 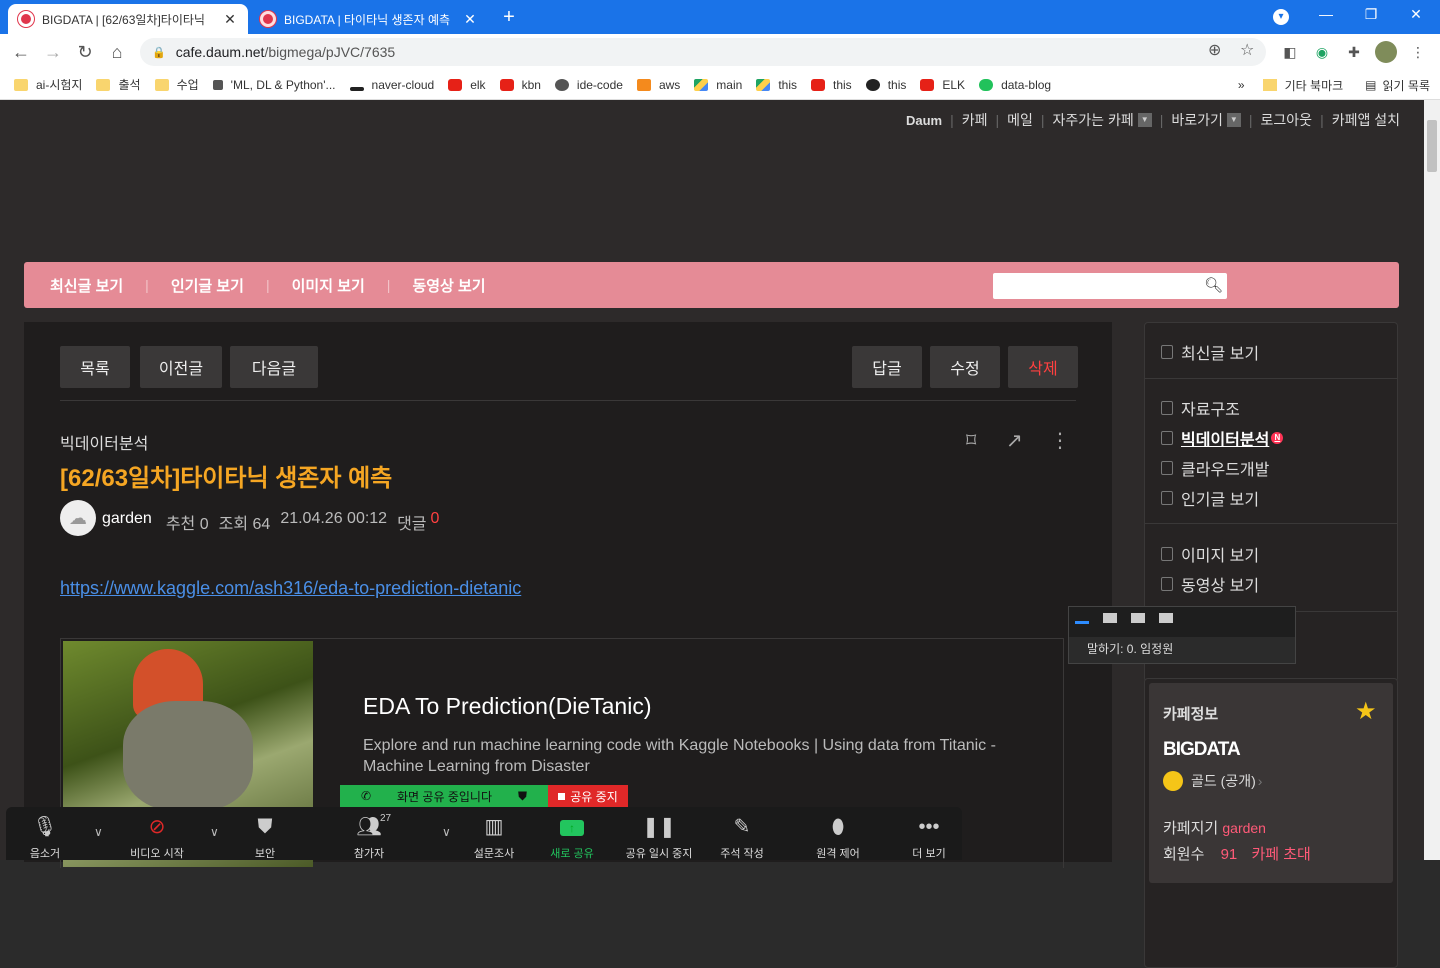 I want to click on manager-name: garden, so click(x=1244, y=828).